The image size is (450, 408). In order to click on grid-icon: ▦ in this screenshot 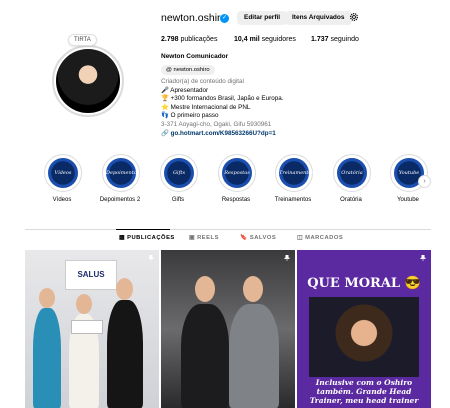, I will do `click(122, 238)`.